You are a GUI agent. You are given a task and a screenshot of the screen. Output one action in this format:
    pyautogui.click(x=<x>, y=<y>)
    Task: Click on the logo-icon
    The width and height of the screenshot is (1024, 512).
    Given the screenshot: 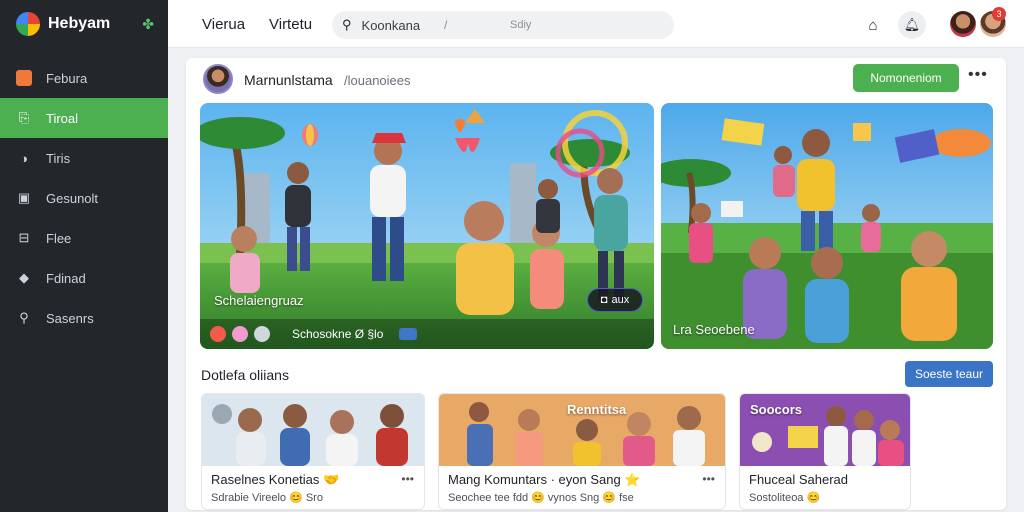 What is the action you would take?
    pyautogui.click(x=28, y=24)
    